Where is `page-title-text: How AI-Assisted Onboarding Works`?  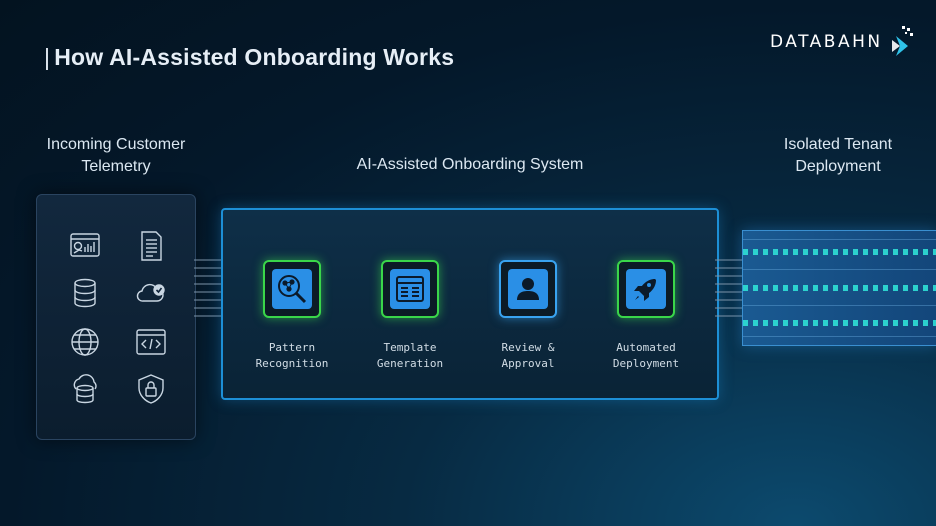
page-title-text: How AI-Assisted Onboarding Works is located at coordinates (254, 57).